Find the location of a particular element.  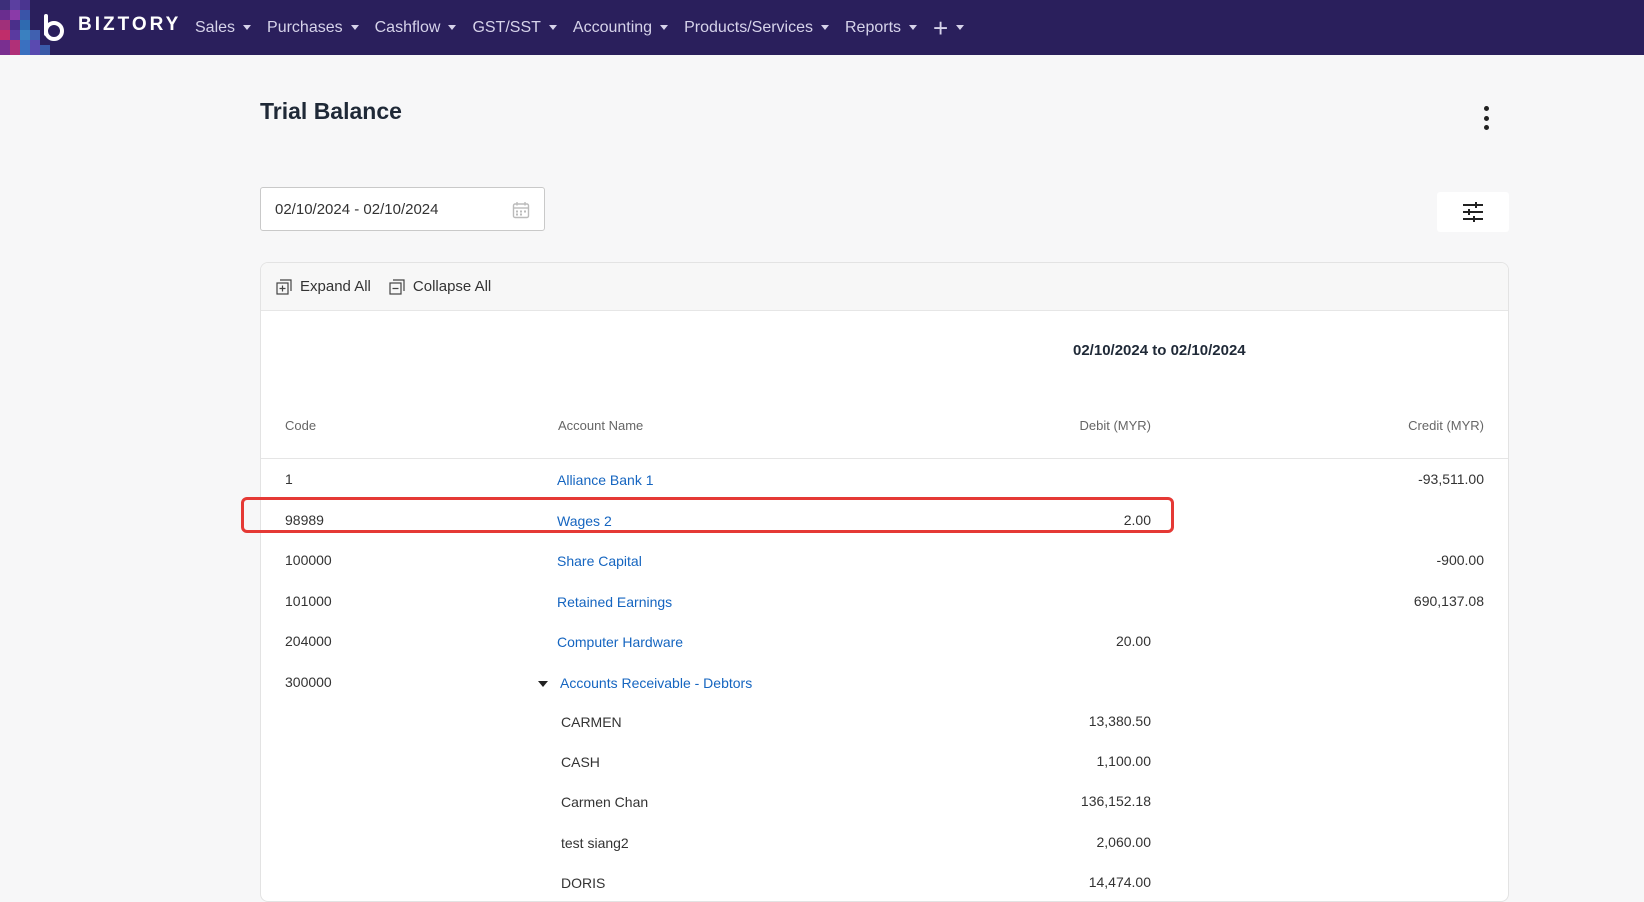

filter-settings-button is located at coordinates (1473, 212).